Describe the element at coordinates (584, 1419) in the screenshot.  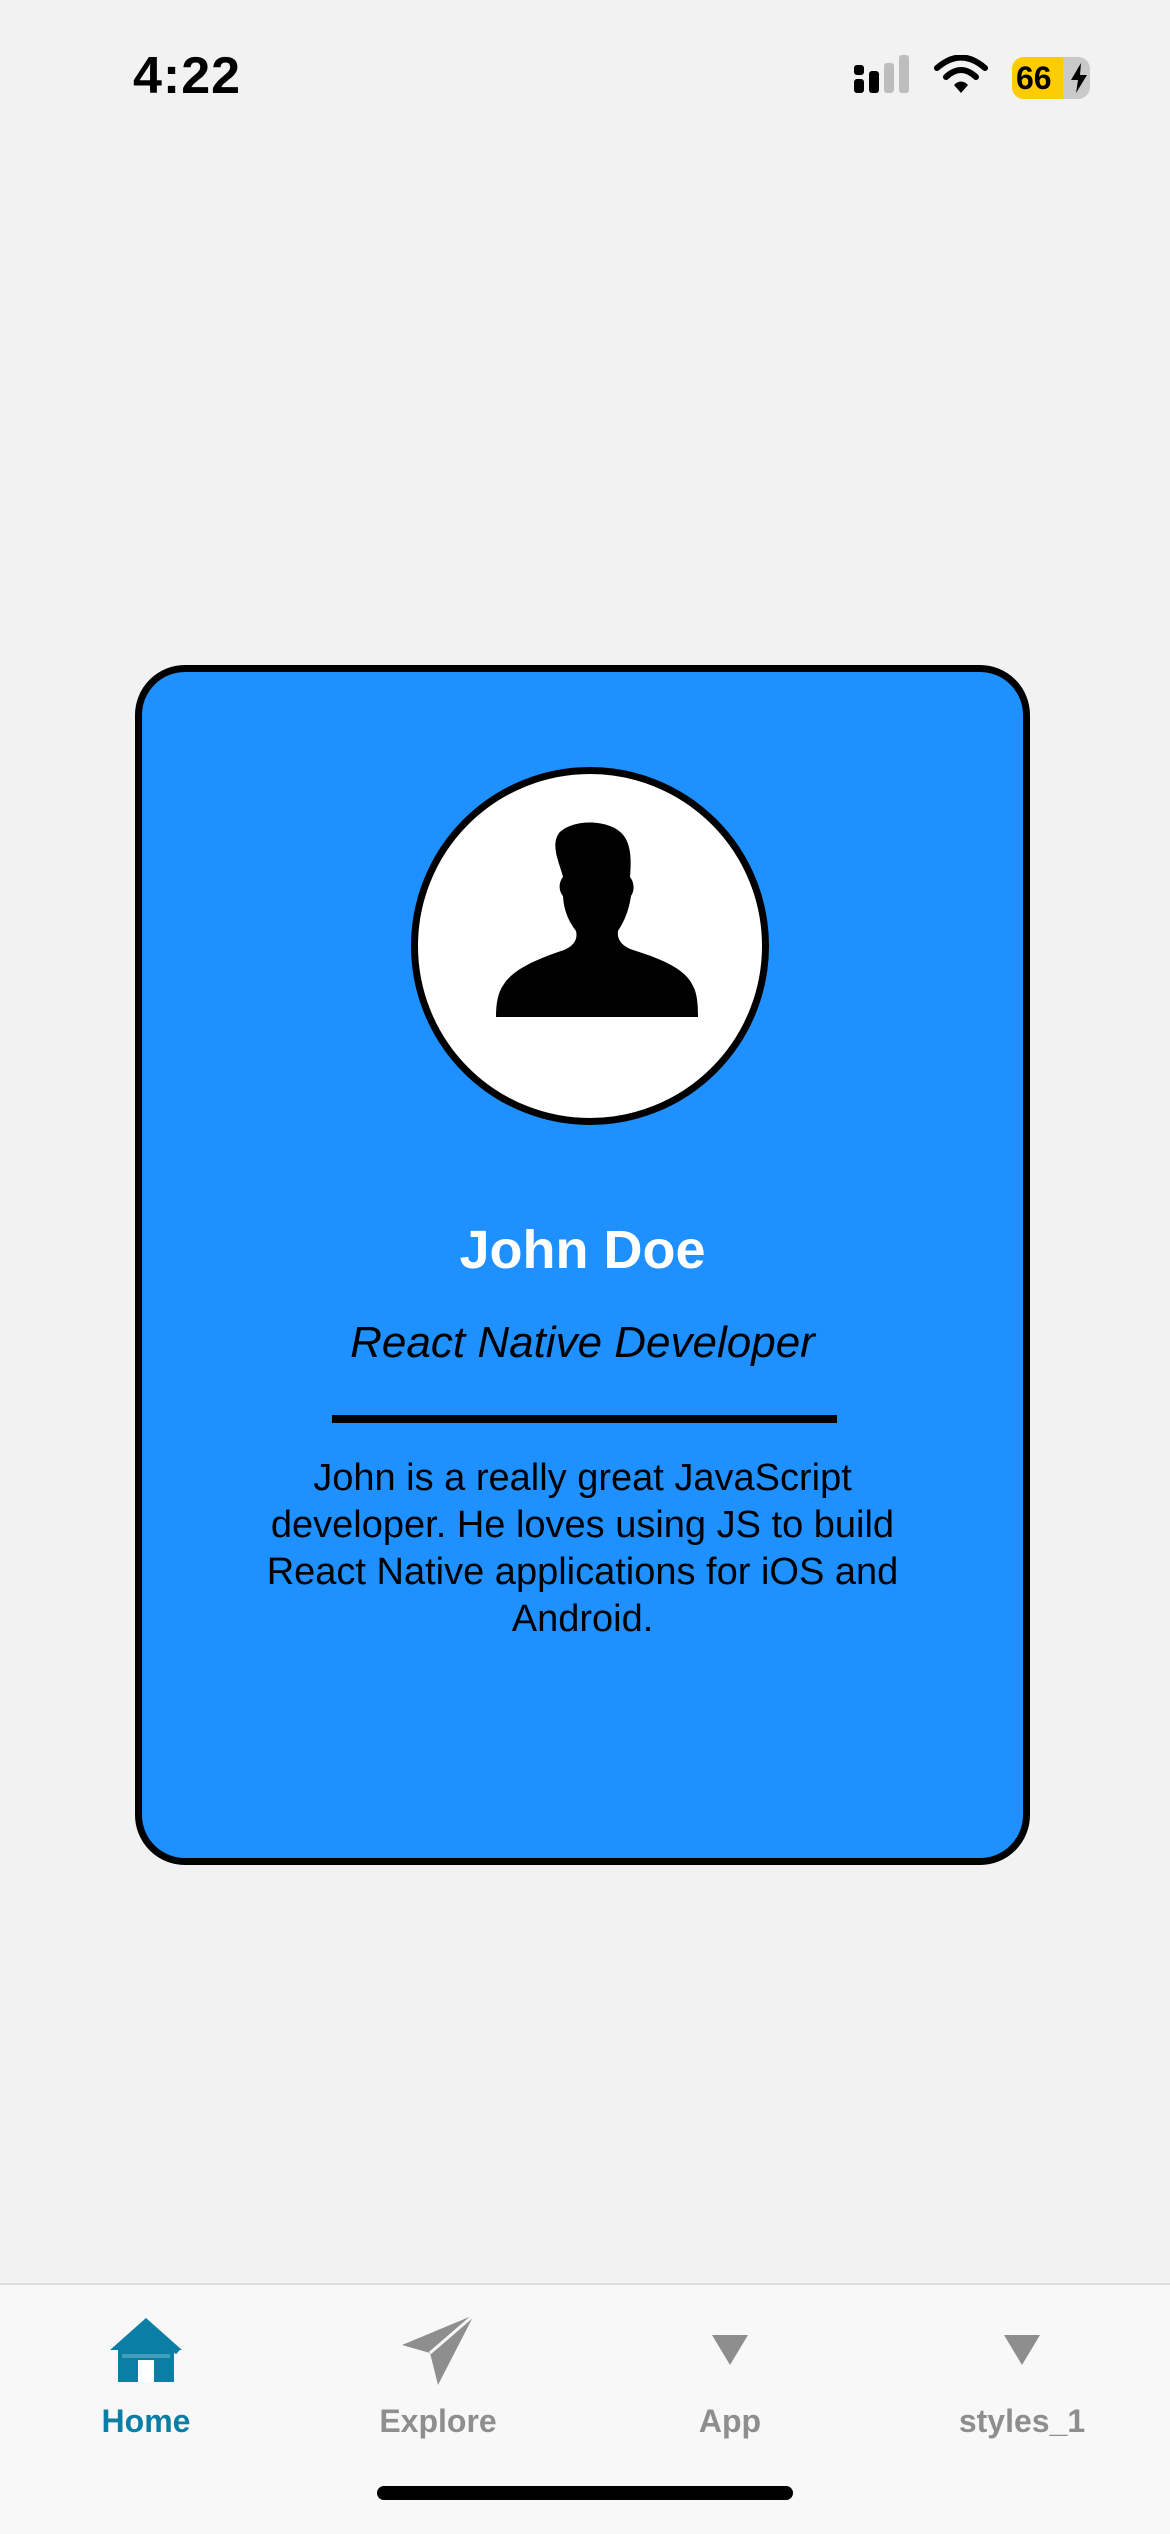
I see `divider` at that location.